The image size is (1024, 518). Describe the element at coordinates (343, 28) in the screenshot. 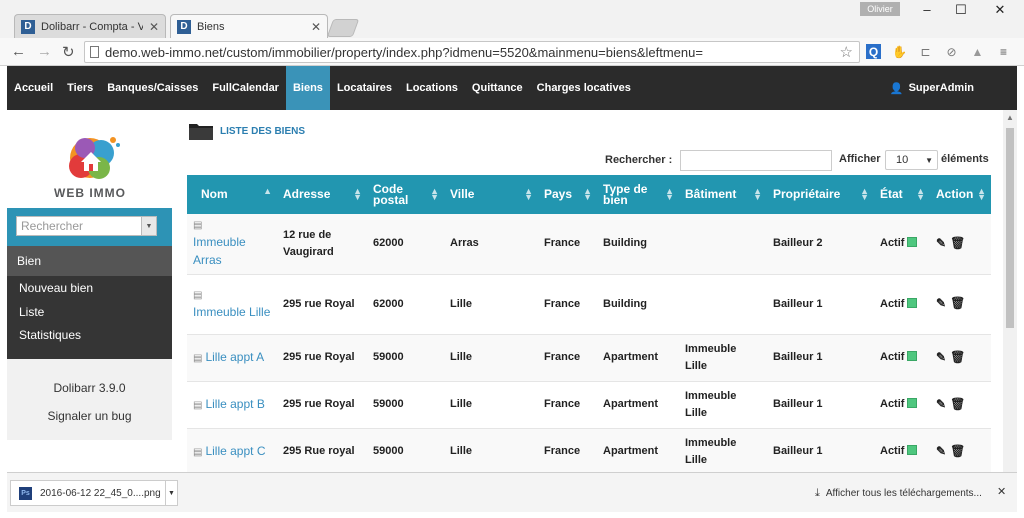

I see `new-tab-button` at that location.